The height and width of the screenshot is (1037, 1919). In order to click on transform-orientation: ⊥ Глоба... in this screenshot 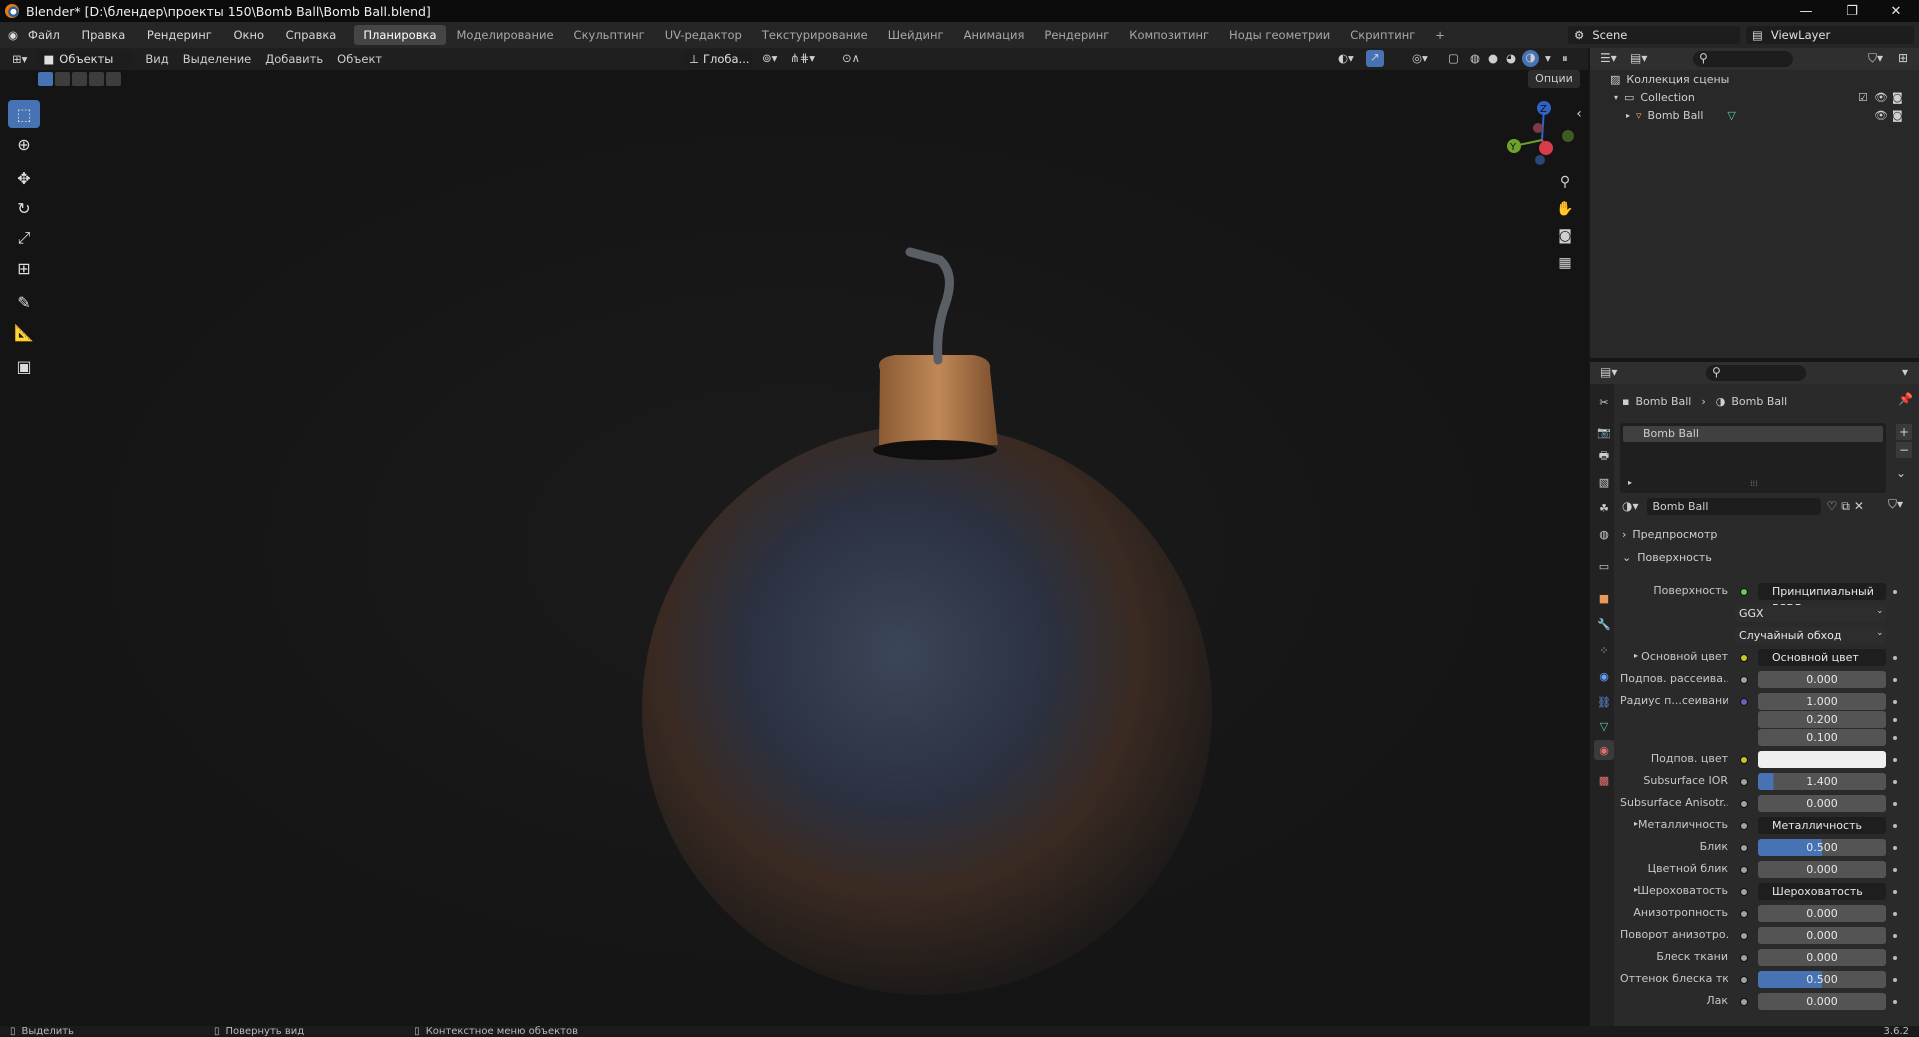, I will do `click(718, 59)`.